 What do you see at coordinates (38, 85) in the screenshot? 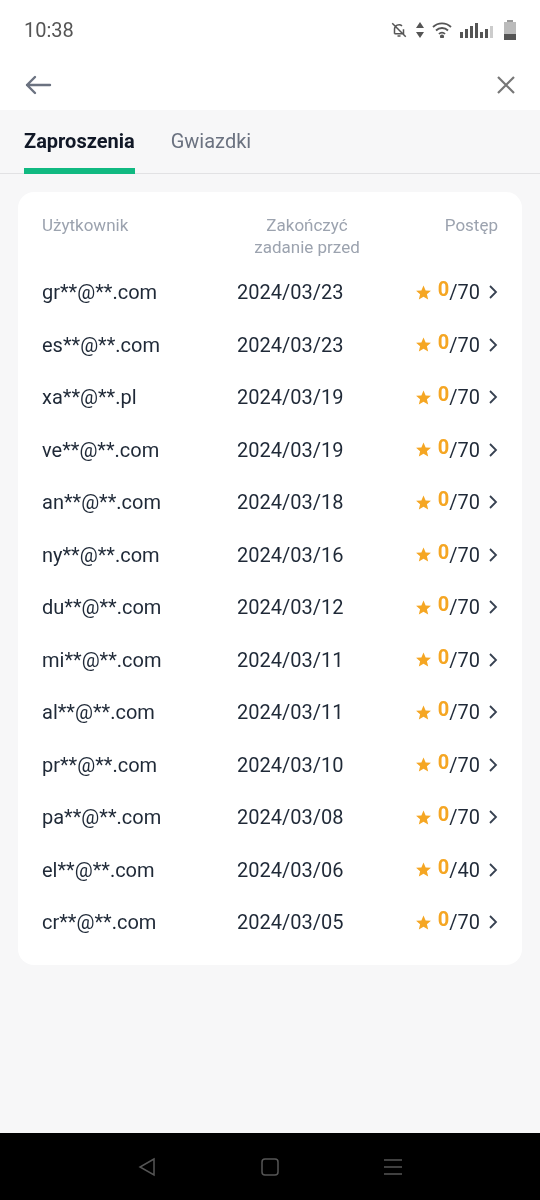
I see `back-button` at bounding box center [38, 85].